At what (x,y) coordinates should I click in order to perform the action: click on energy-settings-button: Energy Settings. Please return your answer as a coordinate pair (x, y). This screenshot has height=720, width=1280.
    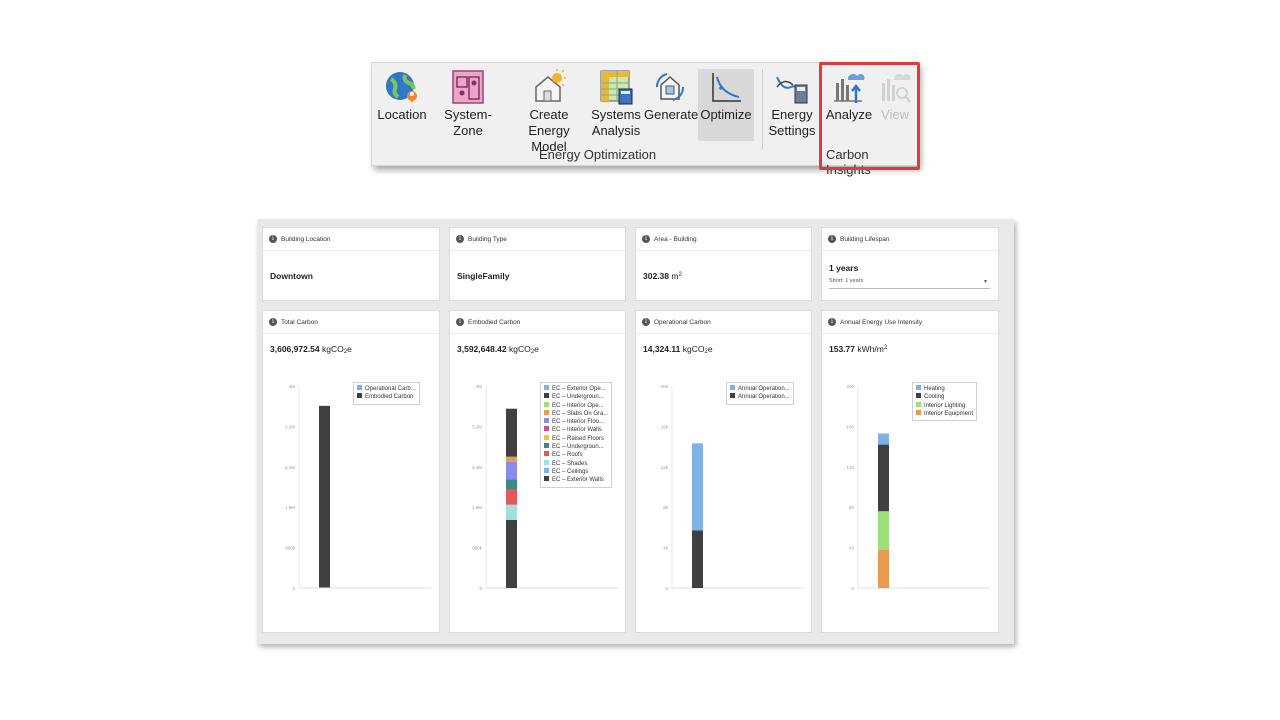
    Looking at the image, I should click on (792, 102).